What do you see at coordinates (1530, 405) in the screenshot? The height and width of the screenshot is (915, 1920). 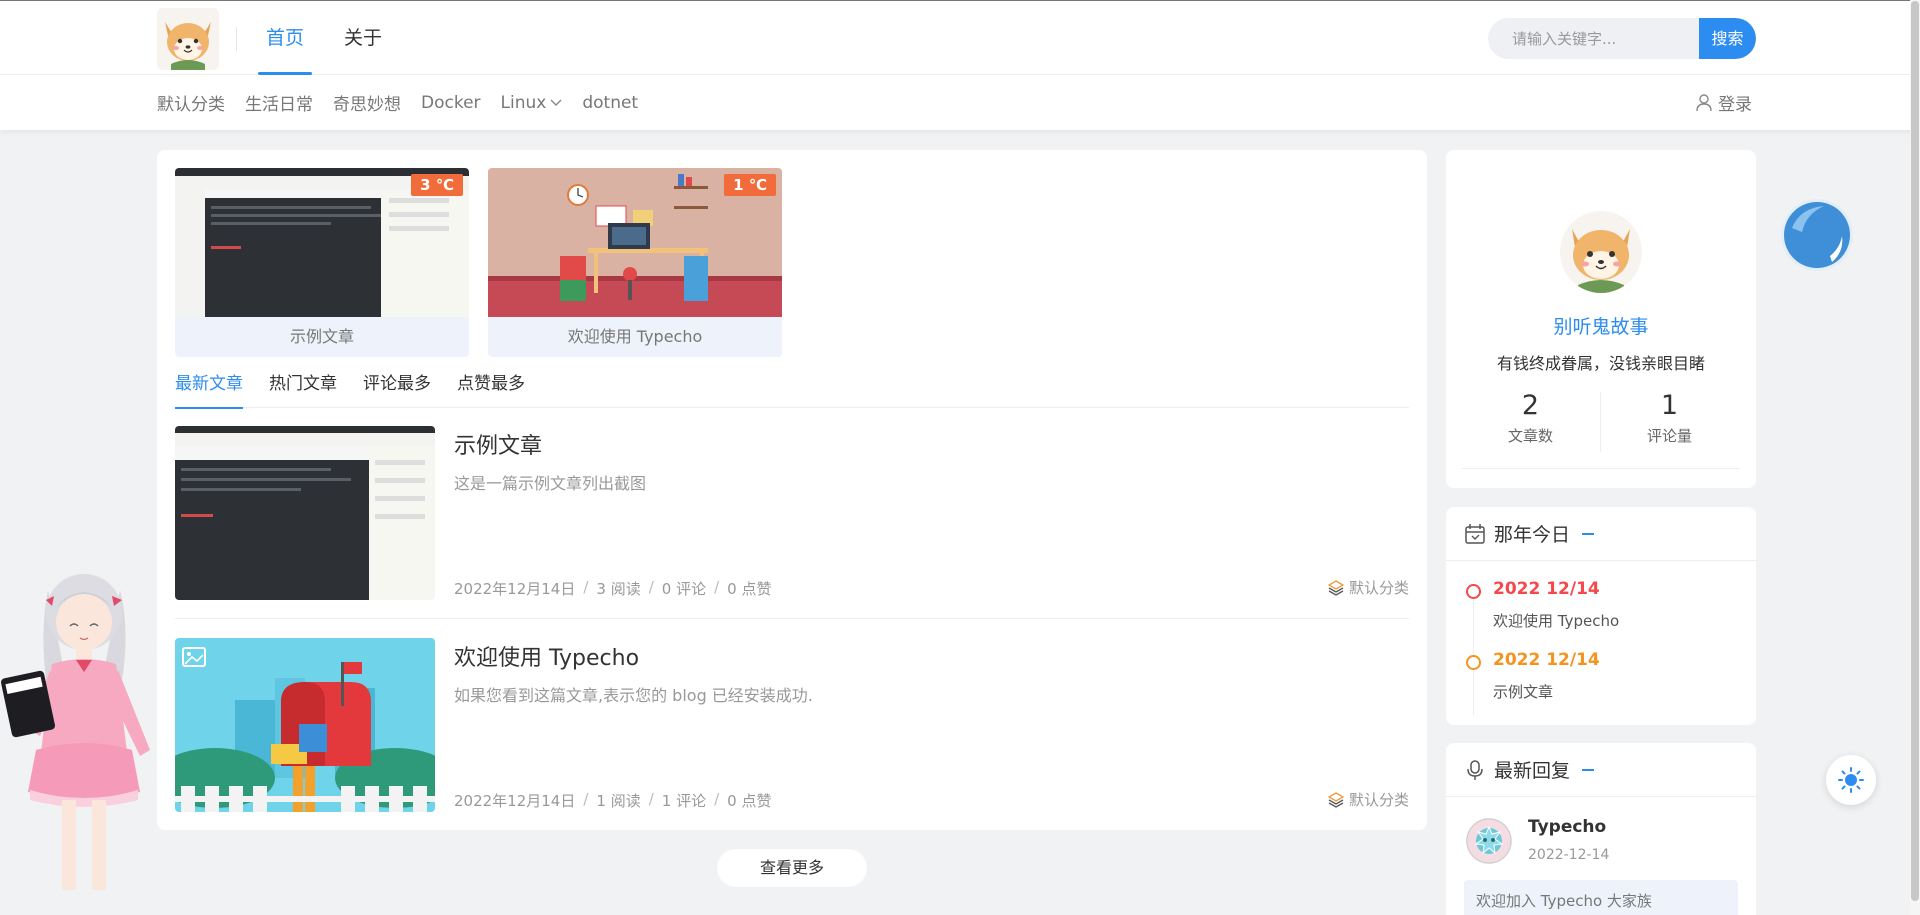 I see `stat-posts-count: 2` at bounding box center [1530, 405].